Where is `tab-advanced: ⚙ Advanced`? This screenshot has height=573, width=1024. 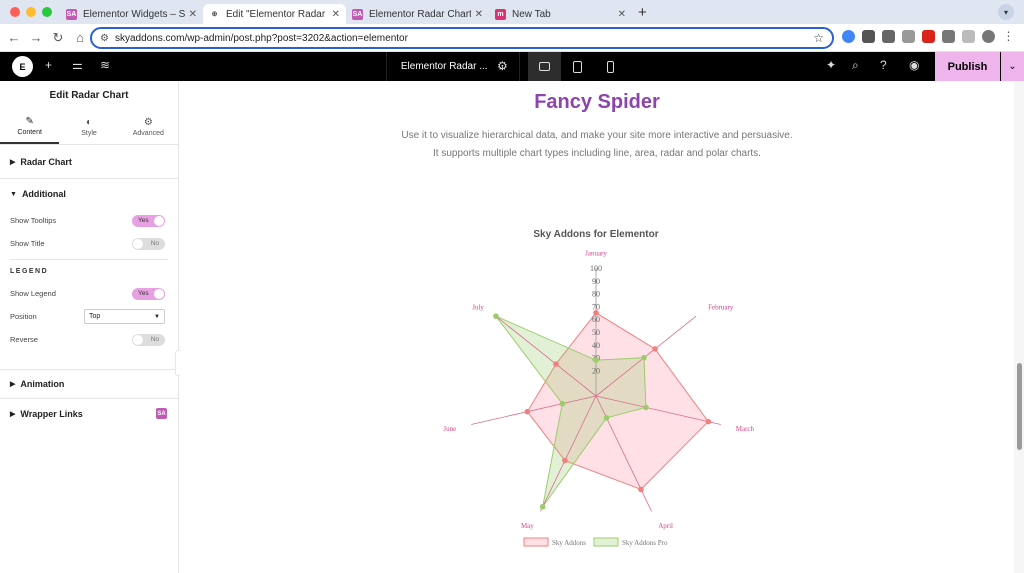 tab-advanced: ⚙ Advanced is located at coordinates (148, 126).